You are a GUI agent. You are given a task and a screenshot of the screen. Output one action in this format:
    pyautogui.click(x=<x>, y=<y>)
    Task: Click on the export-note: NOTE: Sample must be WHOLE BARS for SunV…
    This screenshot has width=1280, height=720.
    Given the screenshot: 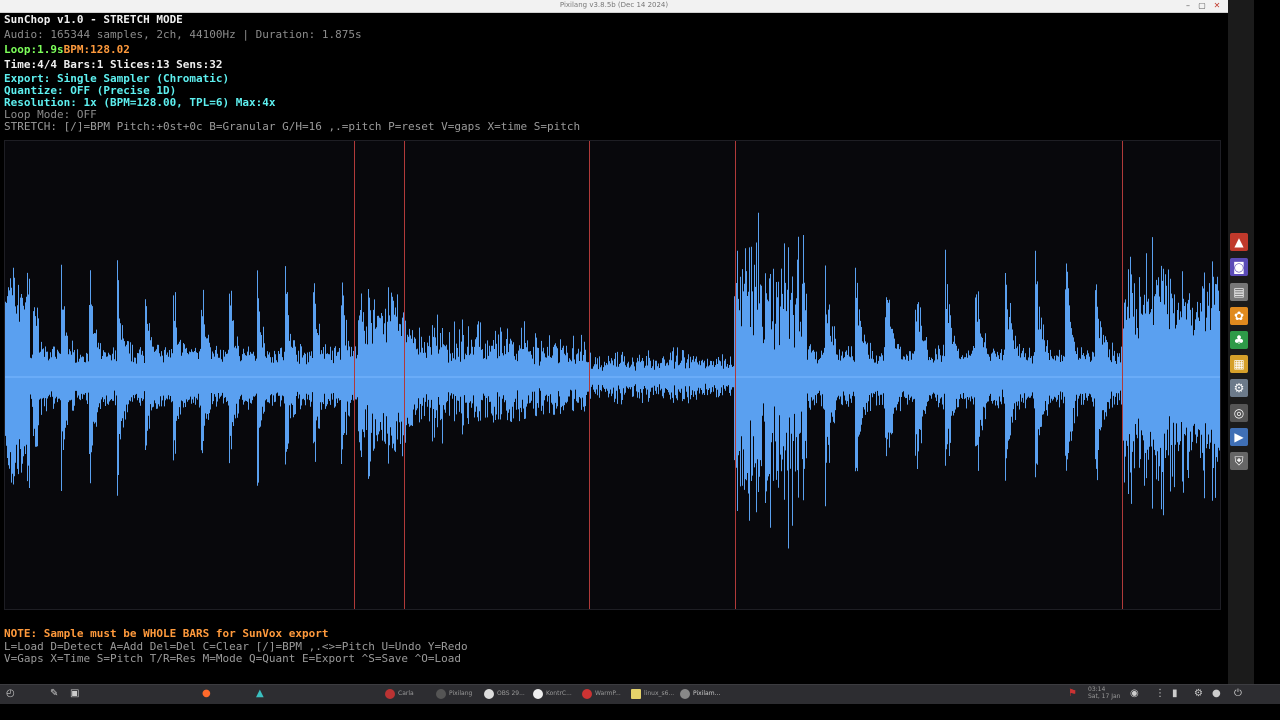 What is the action you would take?
    pyautogui.click(x=166, y=633)
    